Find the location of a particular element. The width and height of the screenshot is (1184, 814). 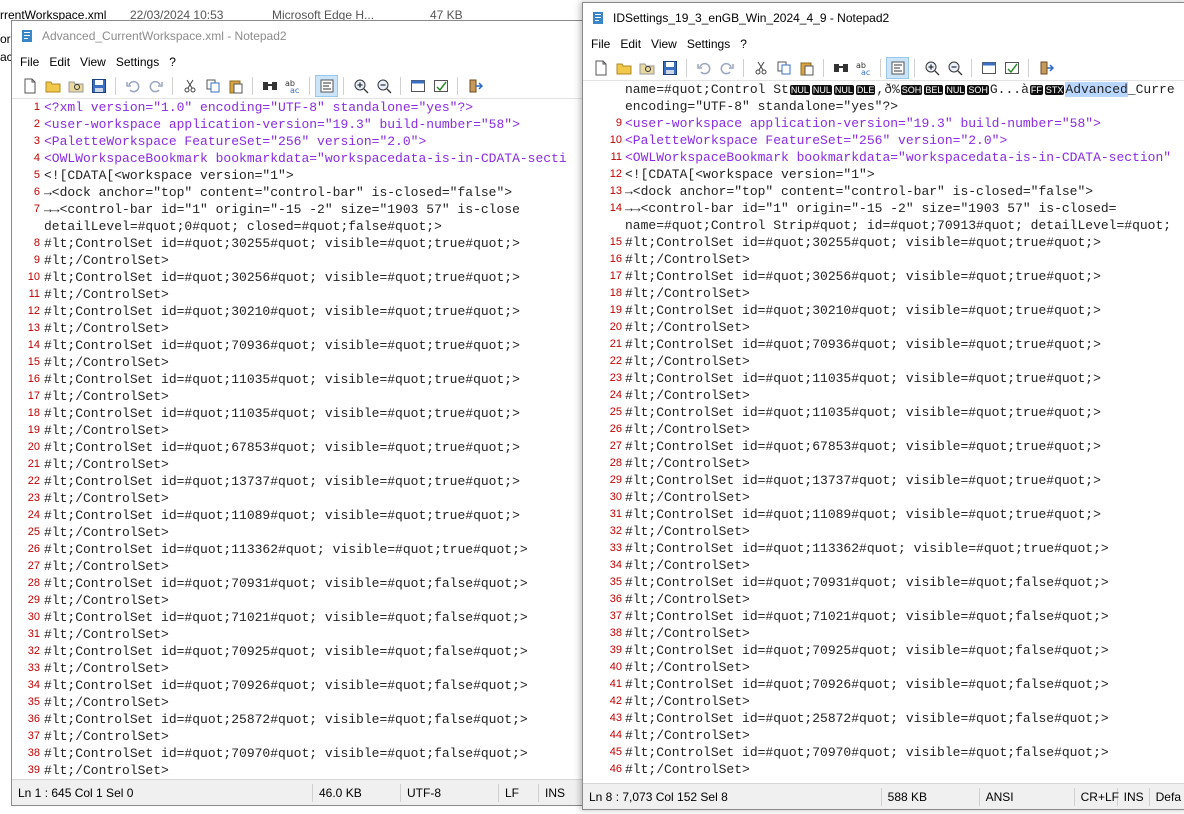

browse-icon is located at coordinates (647, 68).